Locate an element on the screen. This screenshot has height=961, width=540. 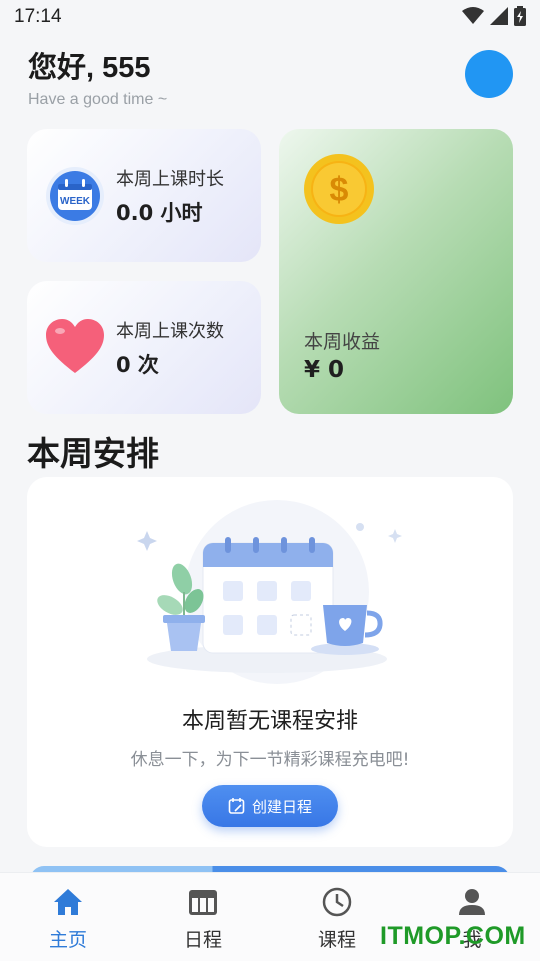
nav-item-courses: 课程 is located at coordinates (337, 919).